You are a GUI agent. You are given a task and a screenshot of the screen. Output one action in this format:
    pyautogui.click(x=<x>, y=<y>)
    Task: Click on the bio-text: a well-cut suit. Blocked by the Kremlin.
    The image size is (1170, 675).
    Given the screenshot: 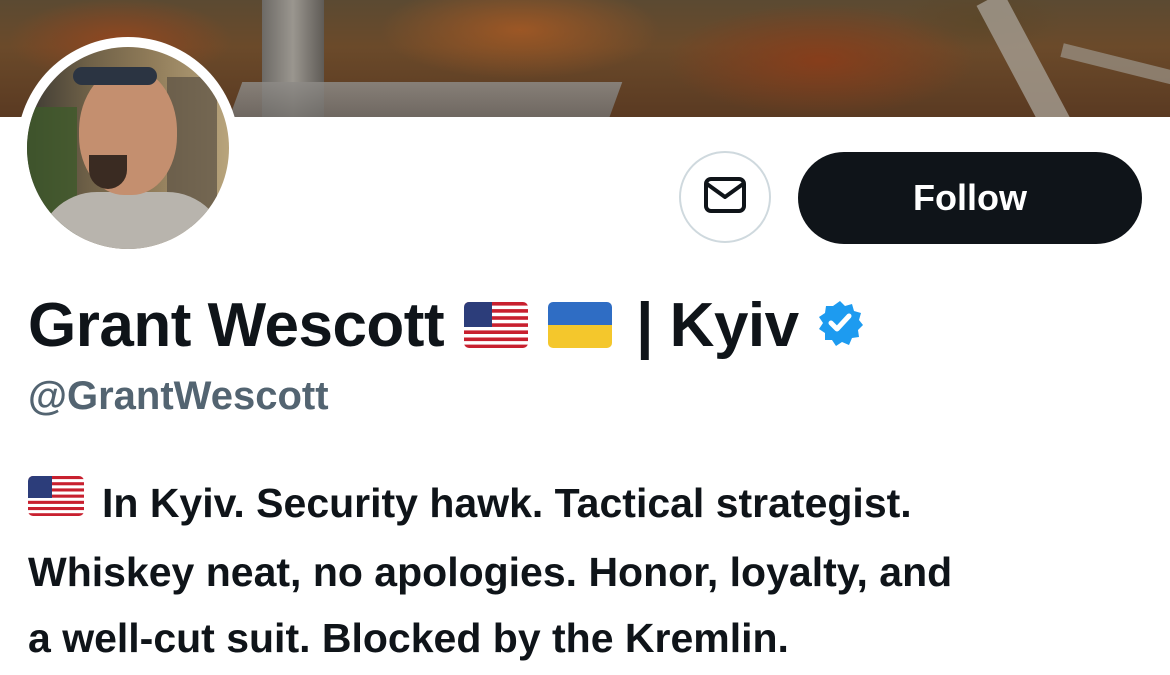 What is the action you would take?
    pyautogui.click(x=408, y=638)
    